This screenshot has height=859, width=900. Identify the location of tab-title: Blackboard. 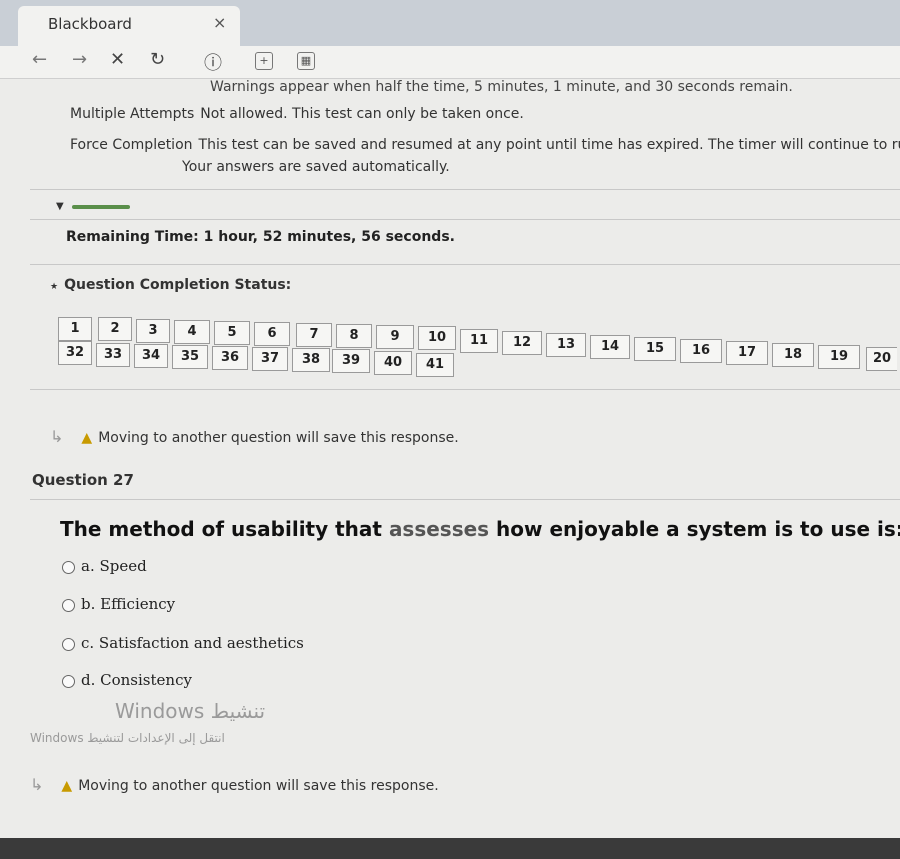
(90, 24).